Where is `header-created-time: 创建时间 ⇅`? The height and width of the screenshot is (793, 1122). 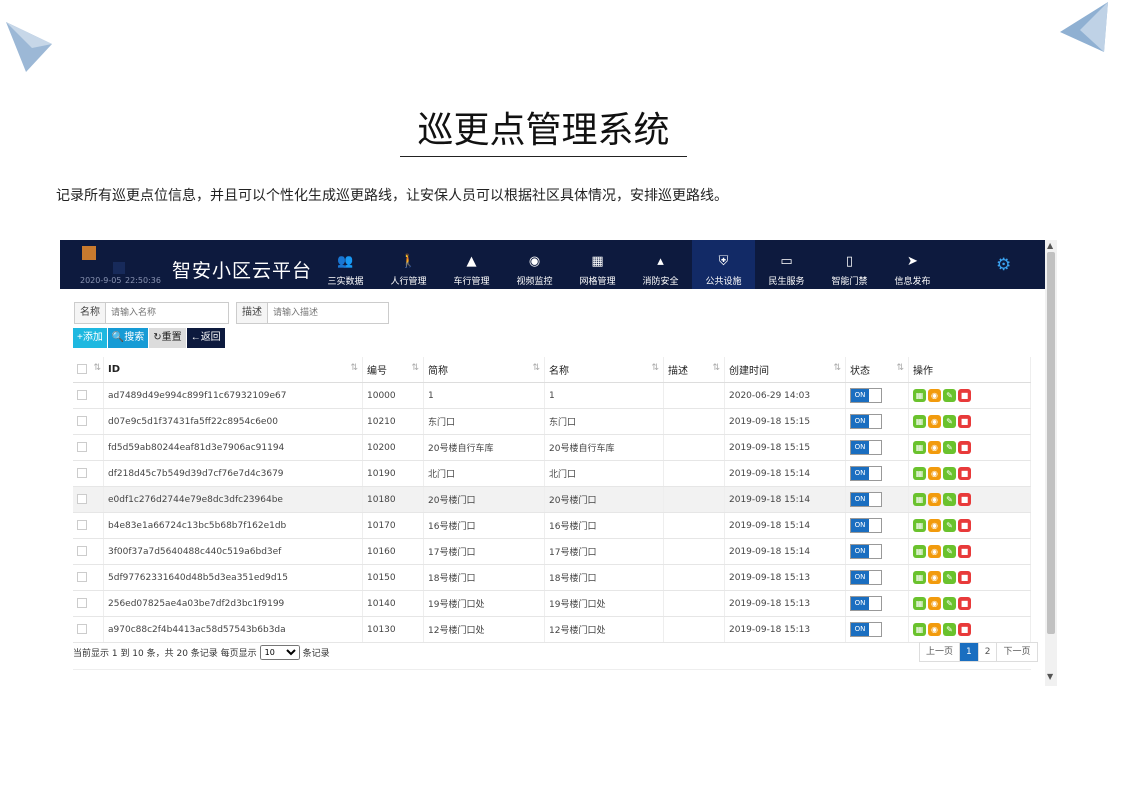 header-created-time: 创建时间 ⇅ is located at coordinates (785, 370).